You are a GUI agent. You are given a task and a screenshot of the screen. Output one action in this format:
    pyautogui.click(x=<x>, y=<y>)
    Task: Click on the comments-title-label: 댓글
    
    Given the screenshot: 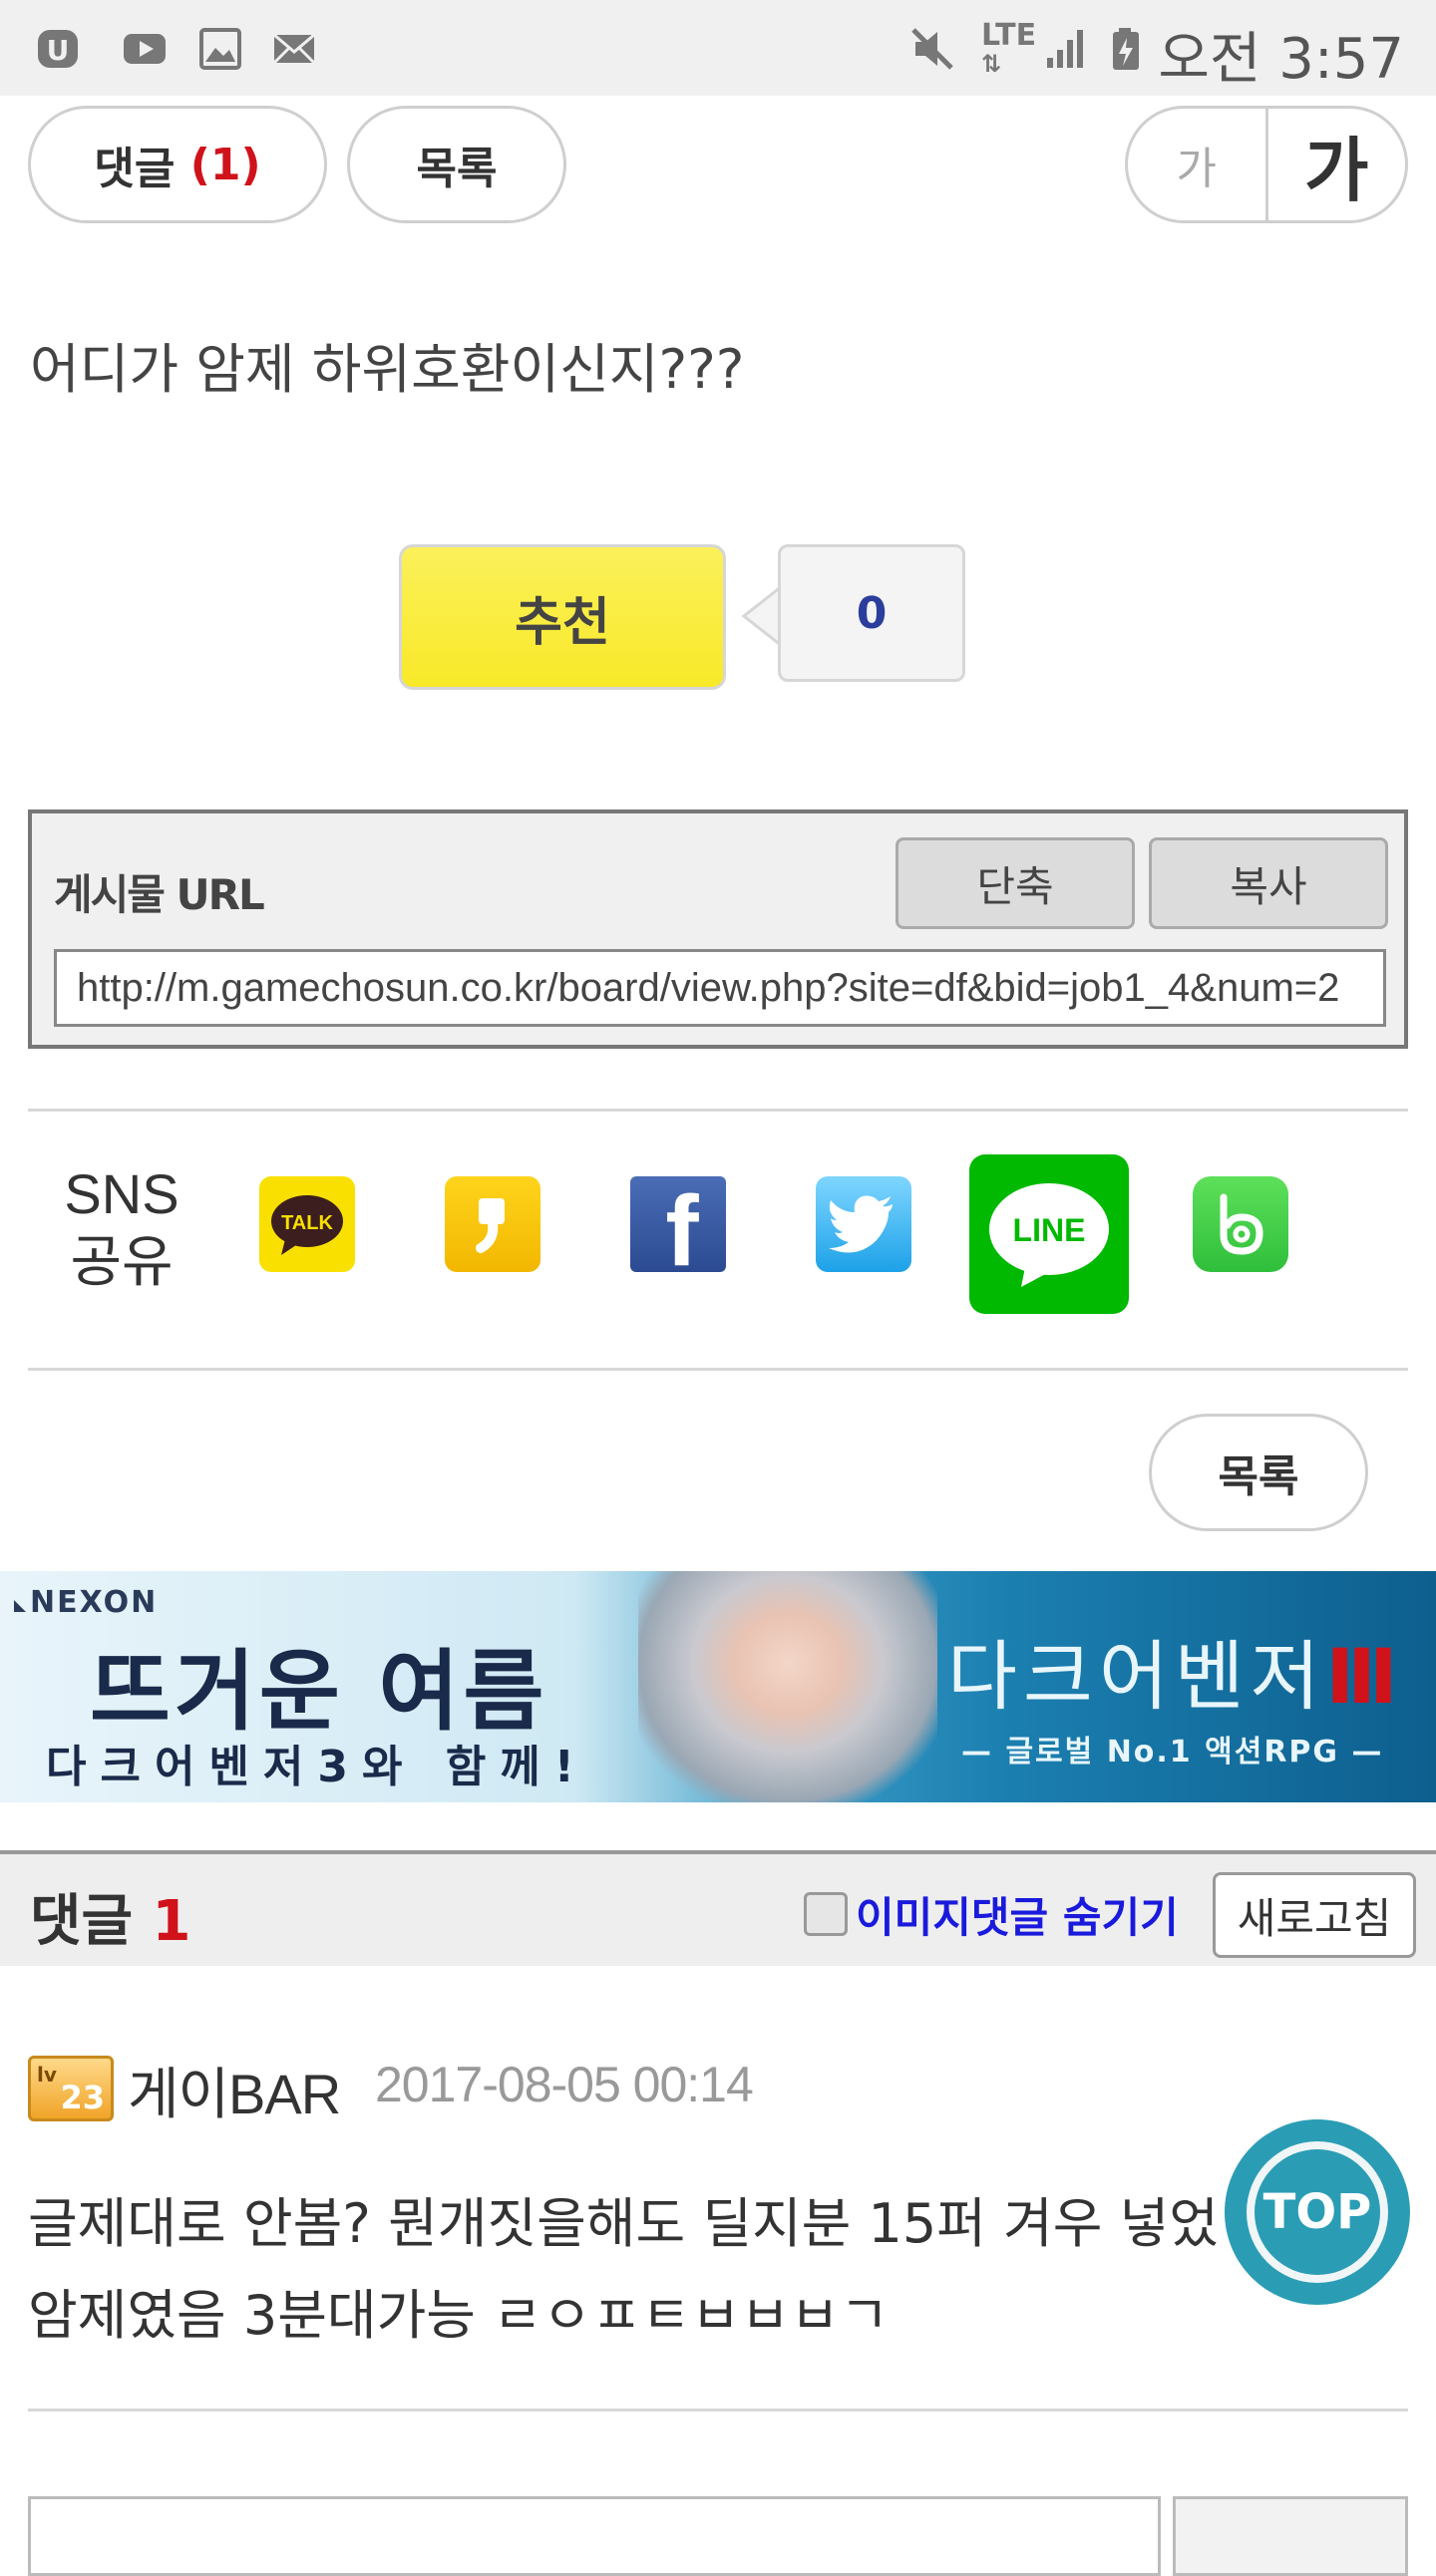 What is the action you would take?
    pyautogui.click(x=82, y=1921)
    